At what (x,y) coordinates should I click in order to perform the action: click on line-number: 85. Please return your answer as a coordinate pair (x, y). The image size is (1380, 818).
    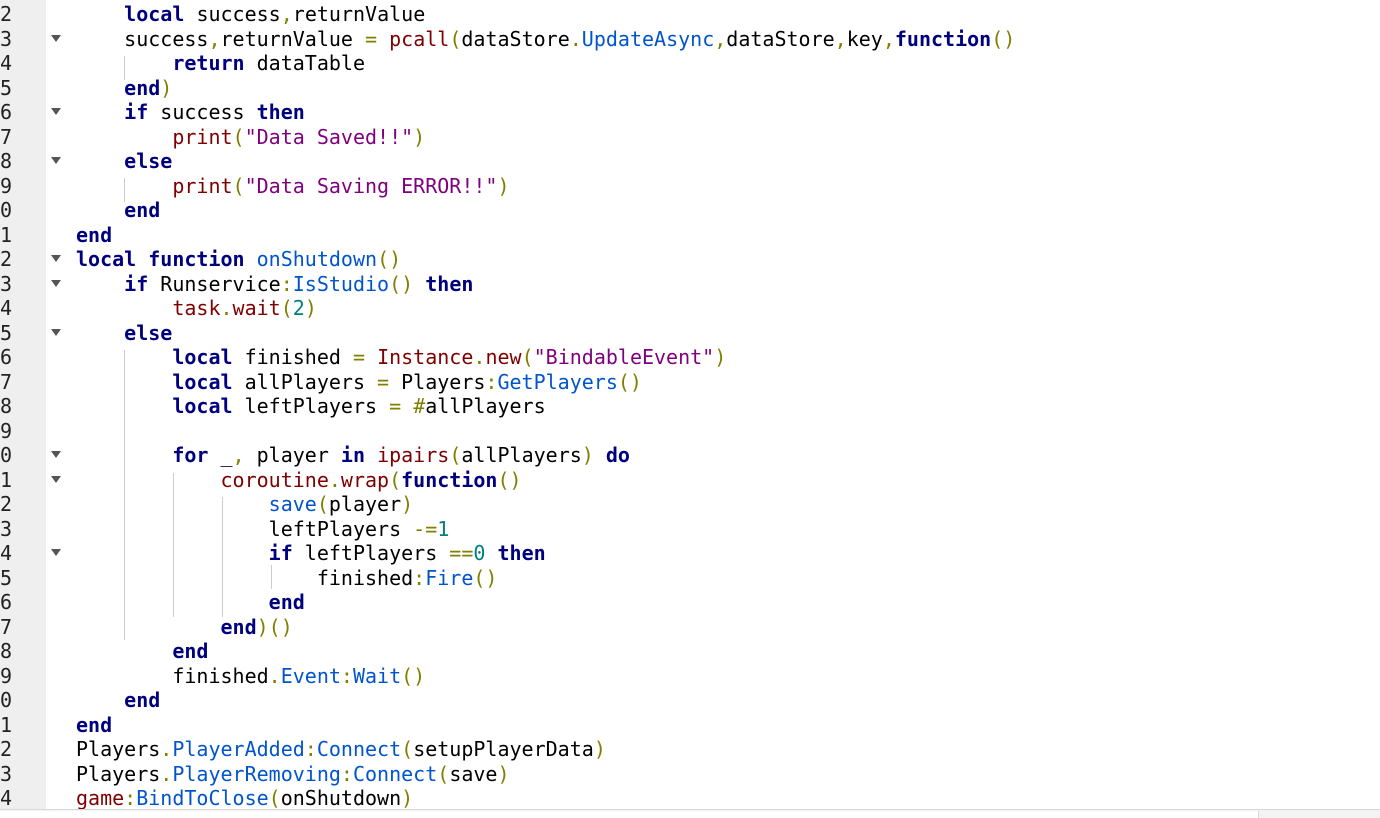
    Looking at the image, I should click on (6, 577).